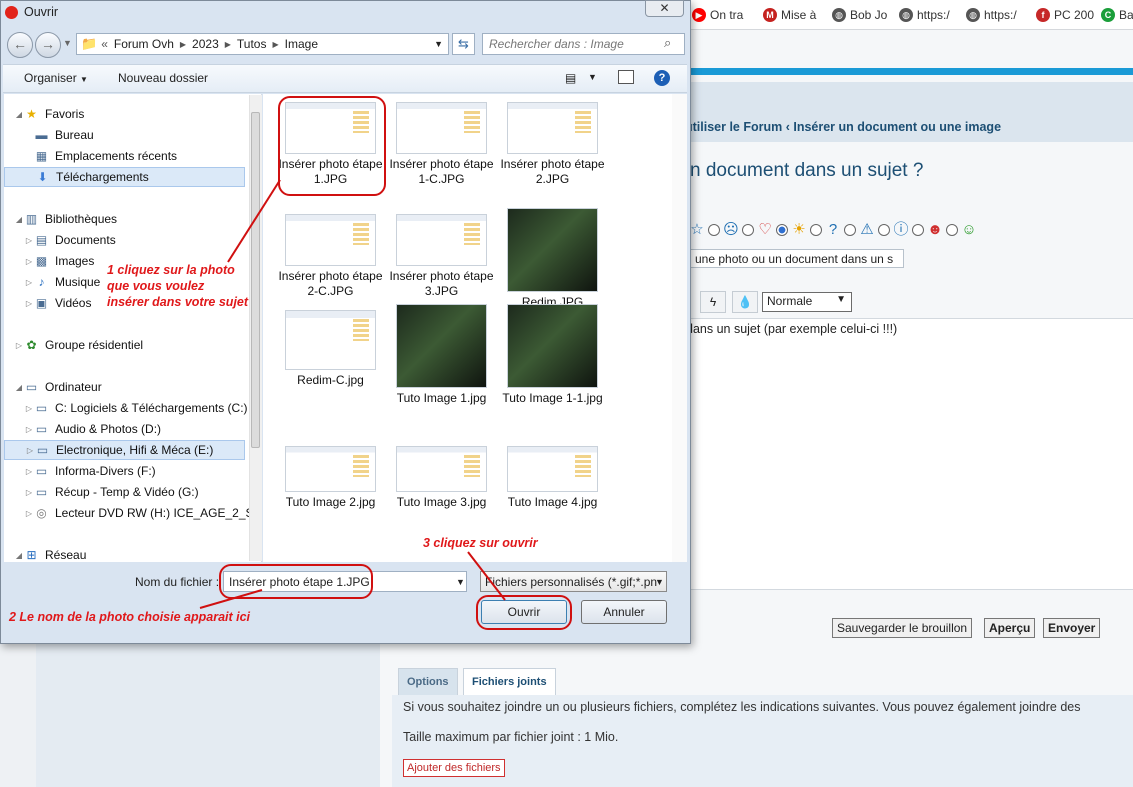  Describe the element at coordinates (664, 8) in the screenshot. I see `close-button: ✕` at that location.